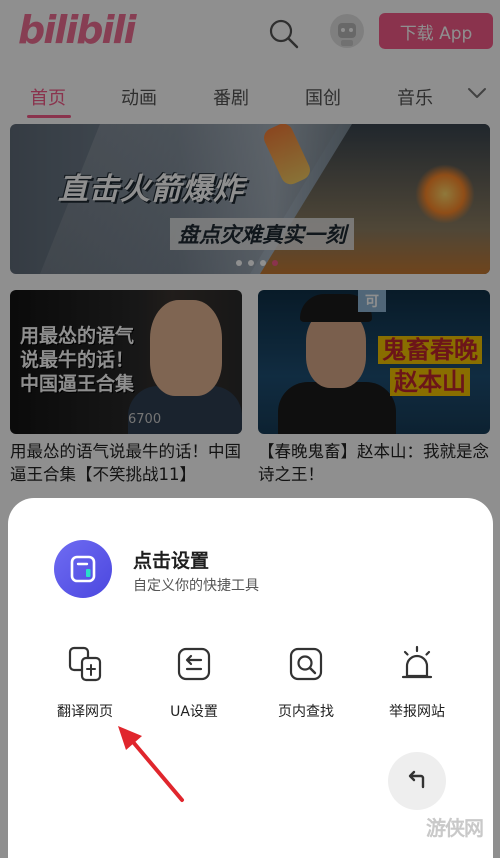  Describe the element at coordinates (83, 569) in the screenshot. I see `quick-settings-app-icon` at that location.